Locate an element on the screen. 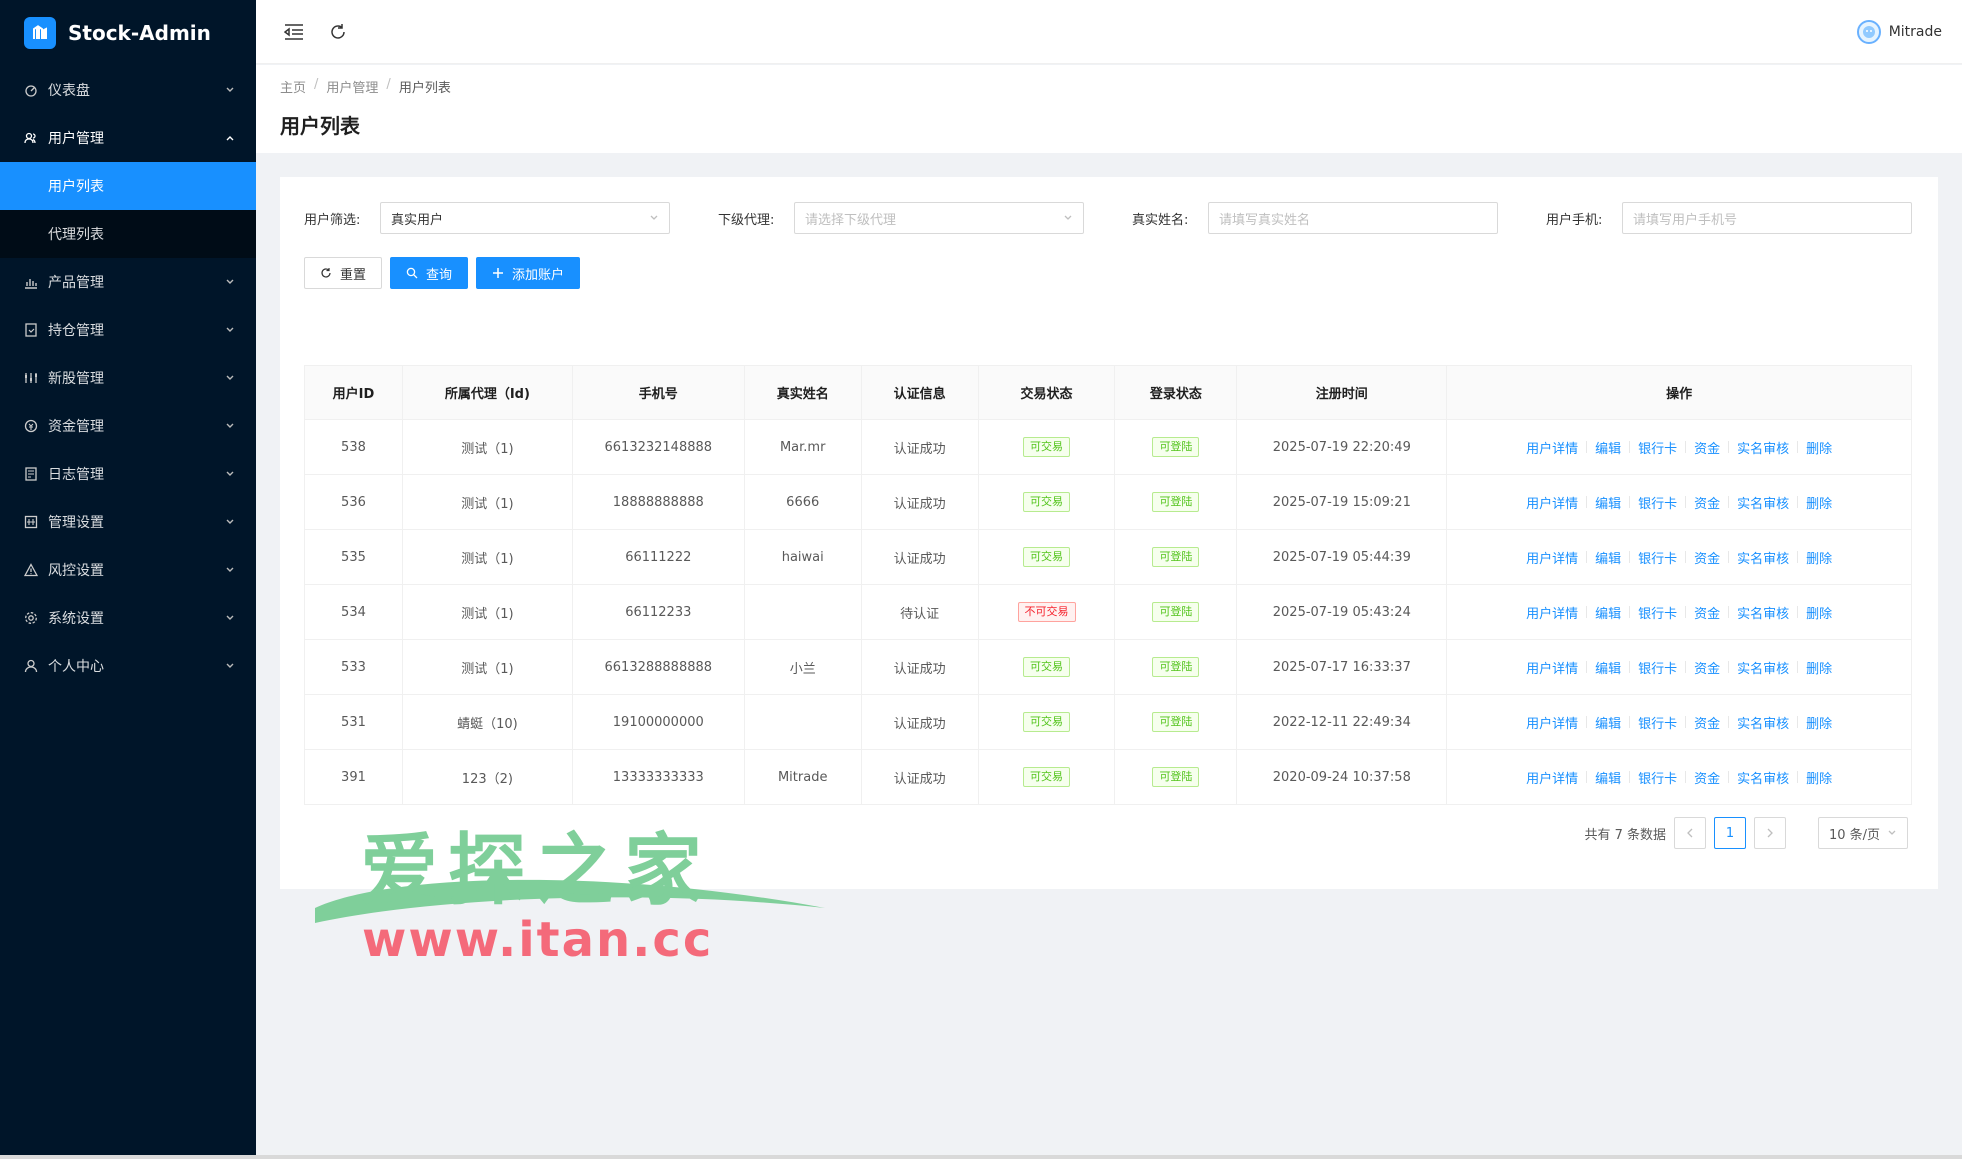 The height and width of the screenshot is (1159, 1962). sidebar-item-label: 个人中心 is located at coordinates (76, 667).